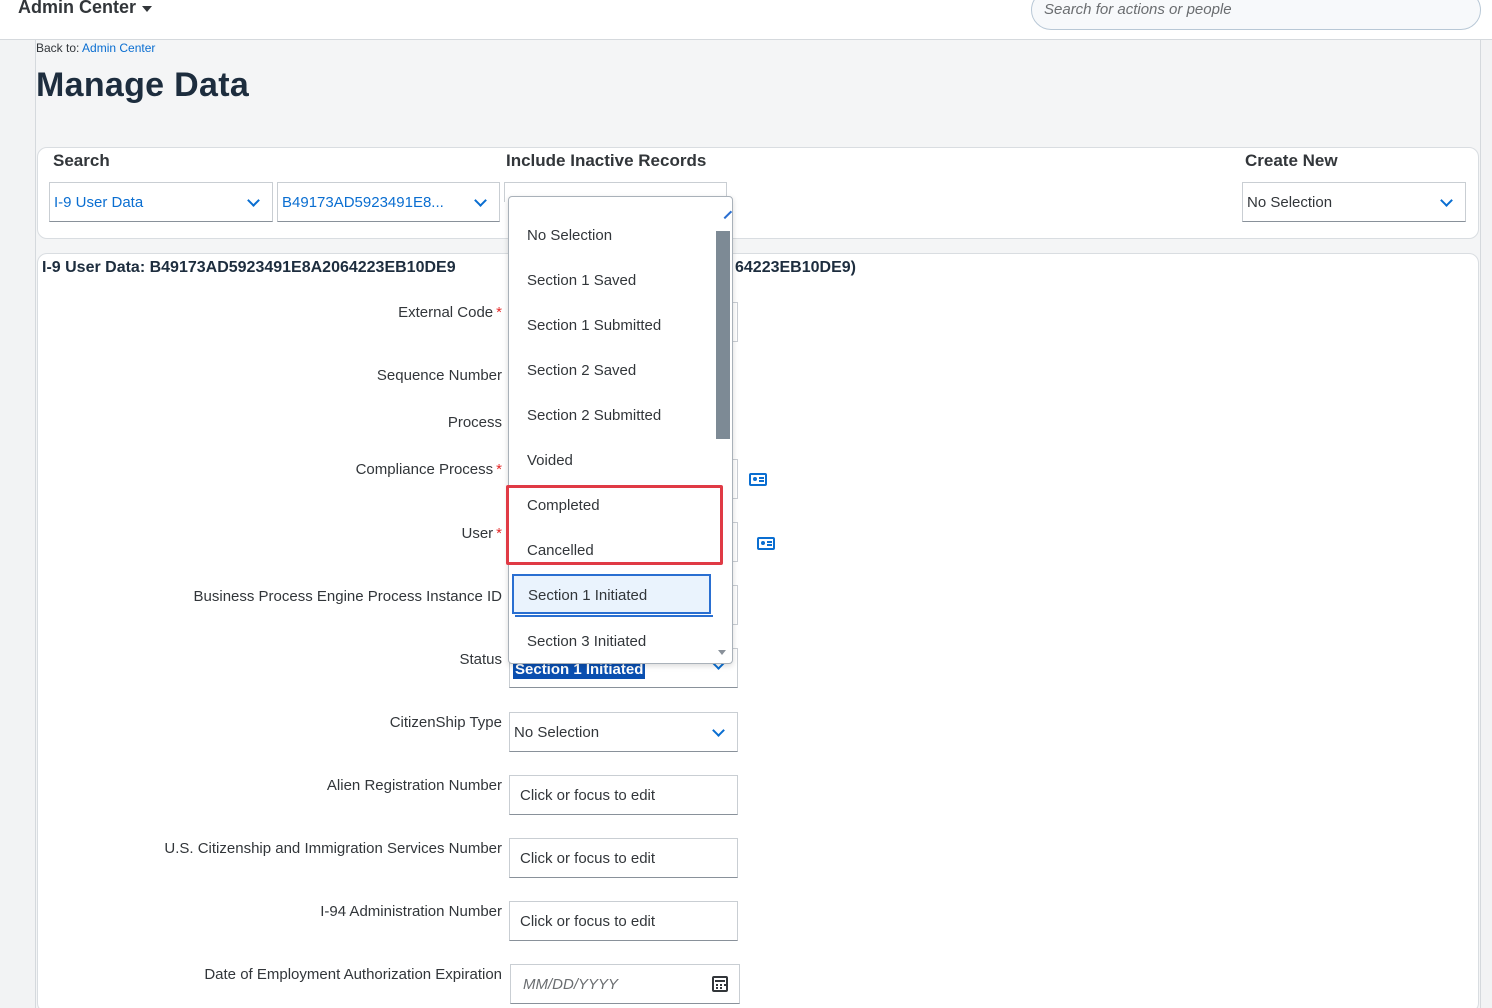 This screenshot has height=1008, width=1492. I want to click on citizenship-type-value: No Selection, so click(557, 732).